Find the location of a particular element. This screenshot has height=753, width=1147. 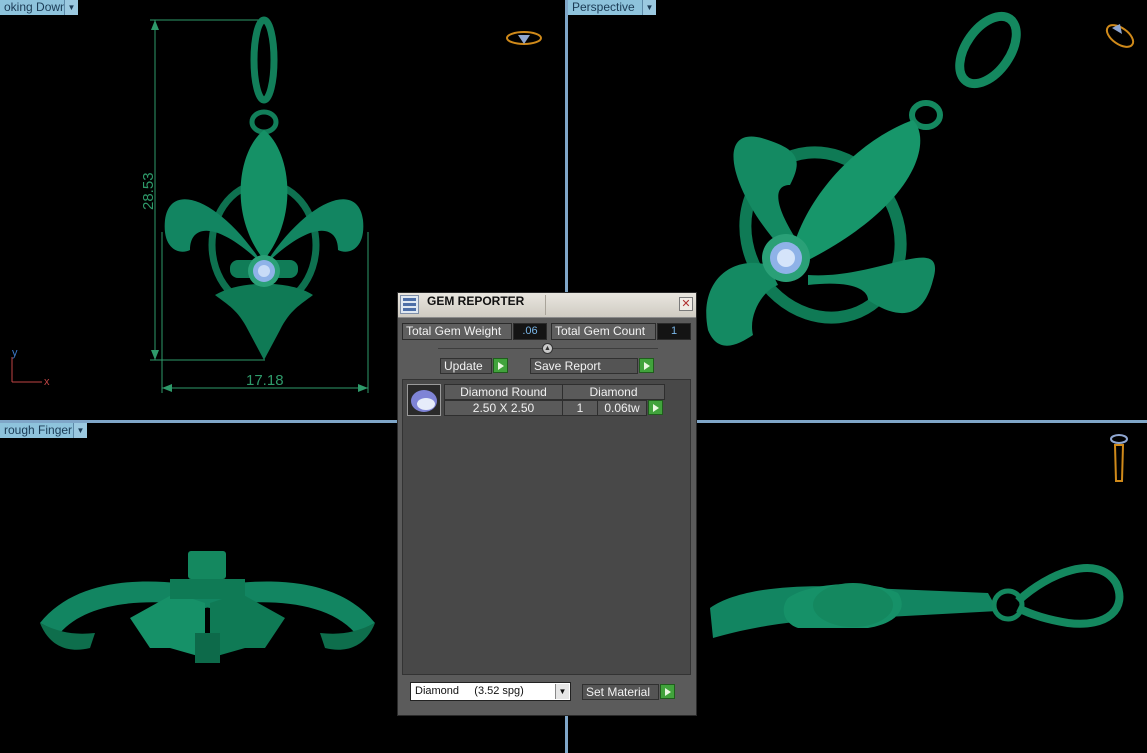

set-material-button: Set Material is located at coordinates (620, 692).